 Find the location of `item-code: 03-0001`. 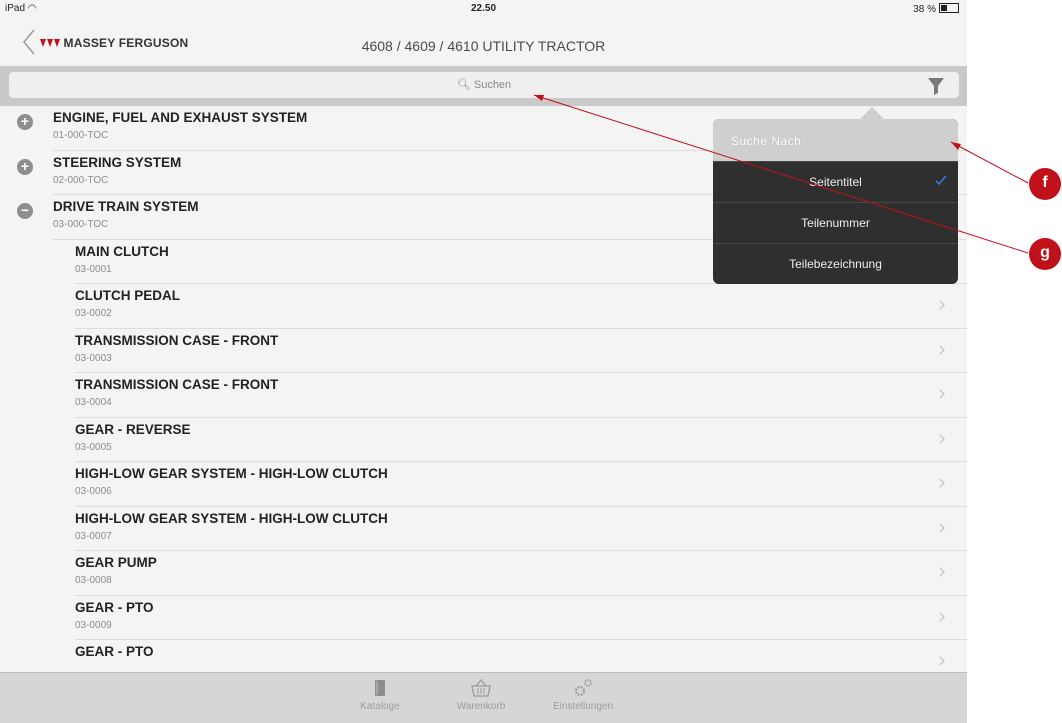

item-code: 03-0001 is located at coordinates (93, 269).